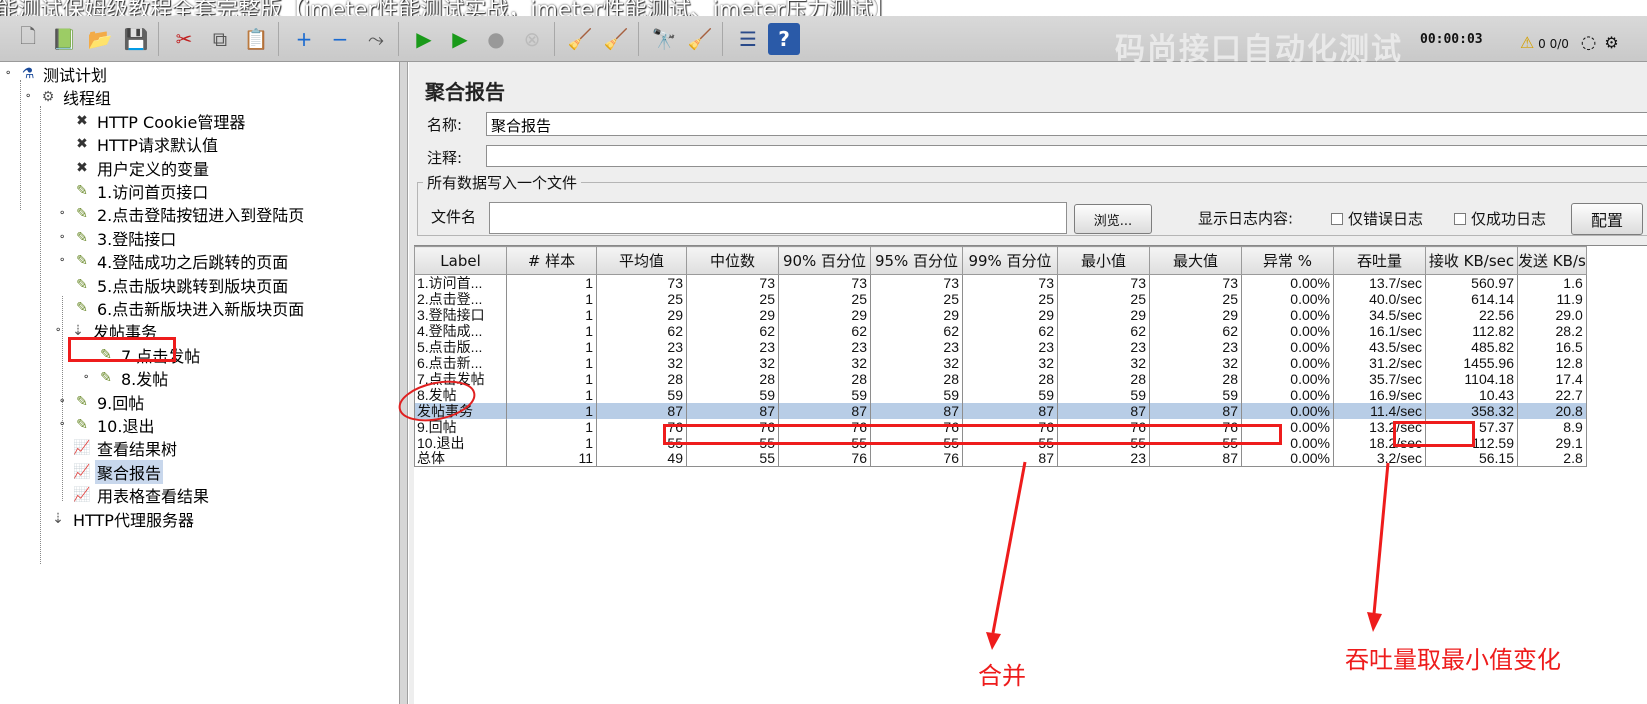  I want to click on merge-arrowhead, so click(993, 641).